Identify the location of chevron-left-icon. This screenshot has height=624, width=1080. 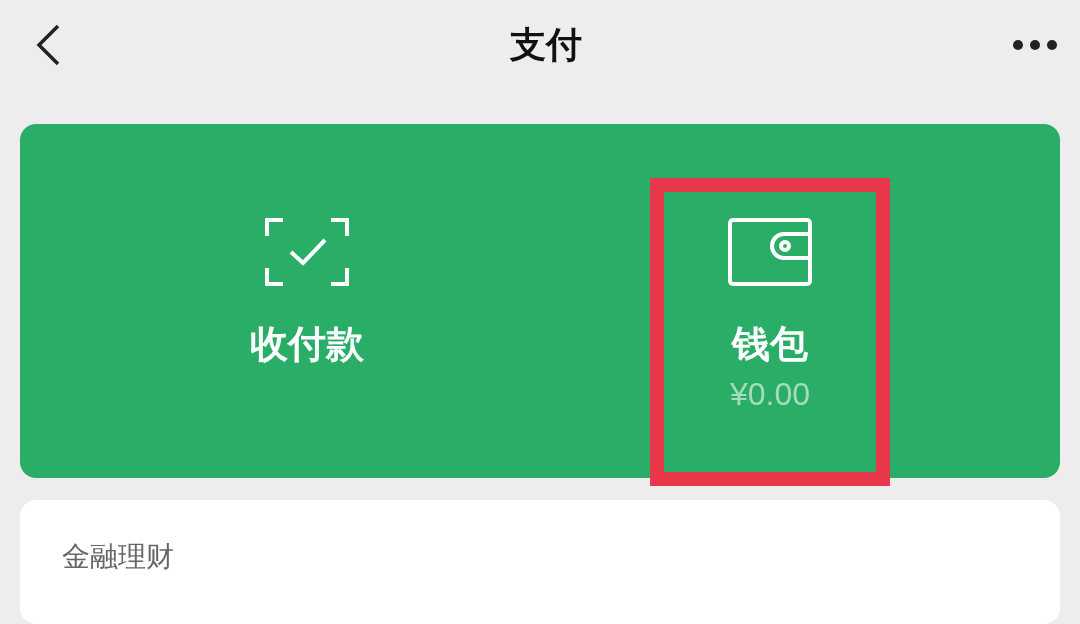
(48, 45).